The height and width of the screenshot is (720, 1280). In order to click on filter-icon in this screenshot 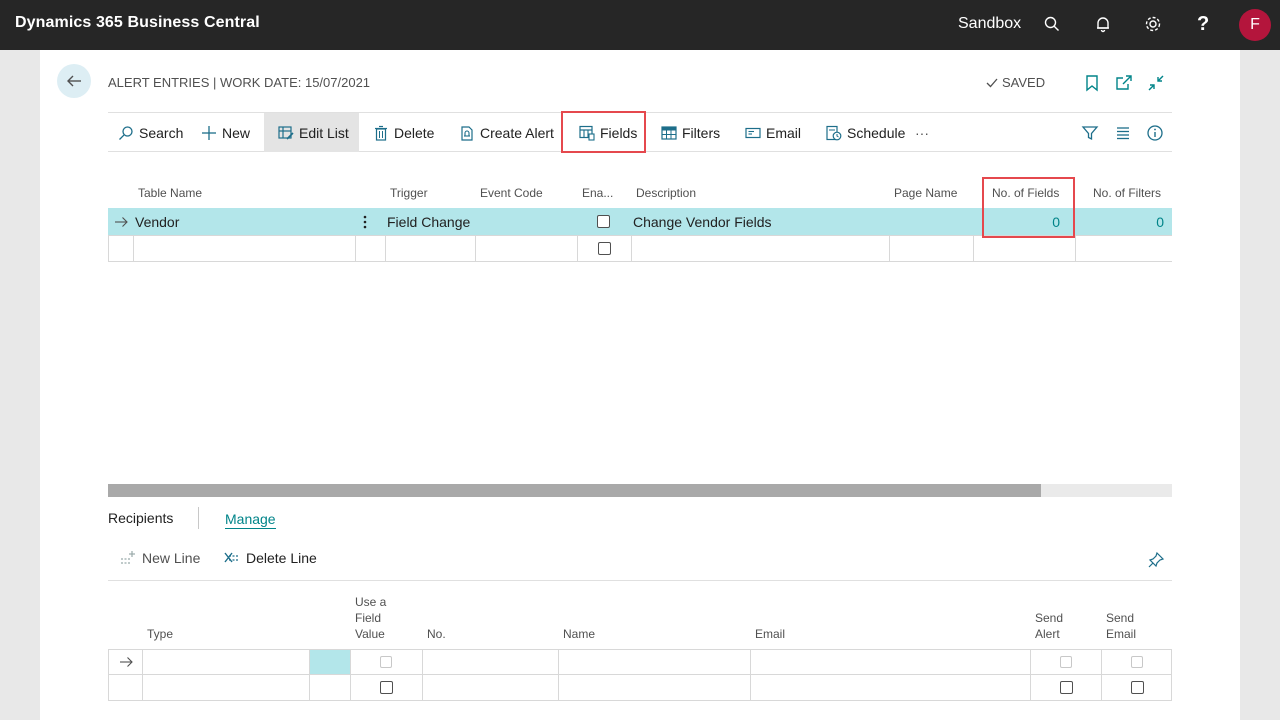, I will do `click(1090, 133)`.